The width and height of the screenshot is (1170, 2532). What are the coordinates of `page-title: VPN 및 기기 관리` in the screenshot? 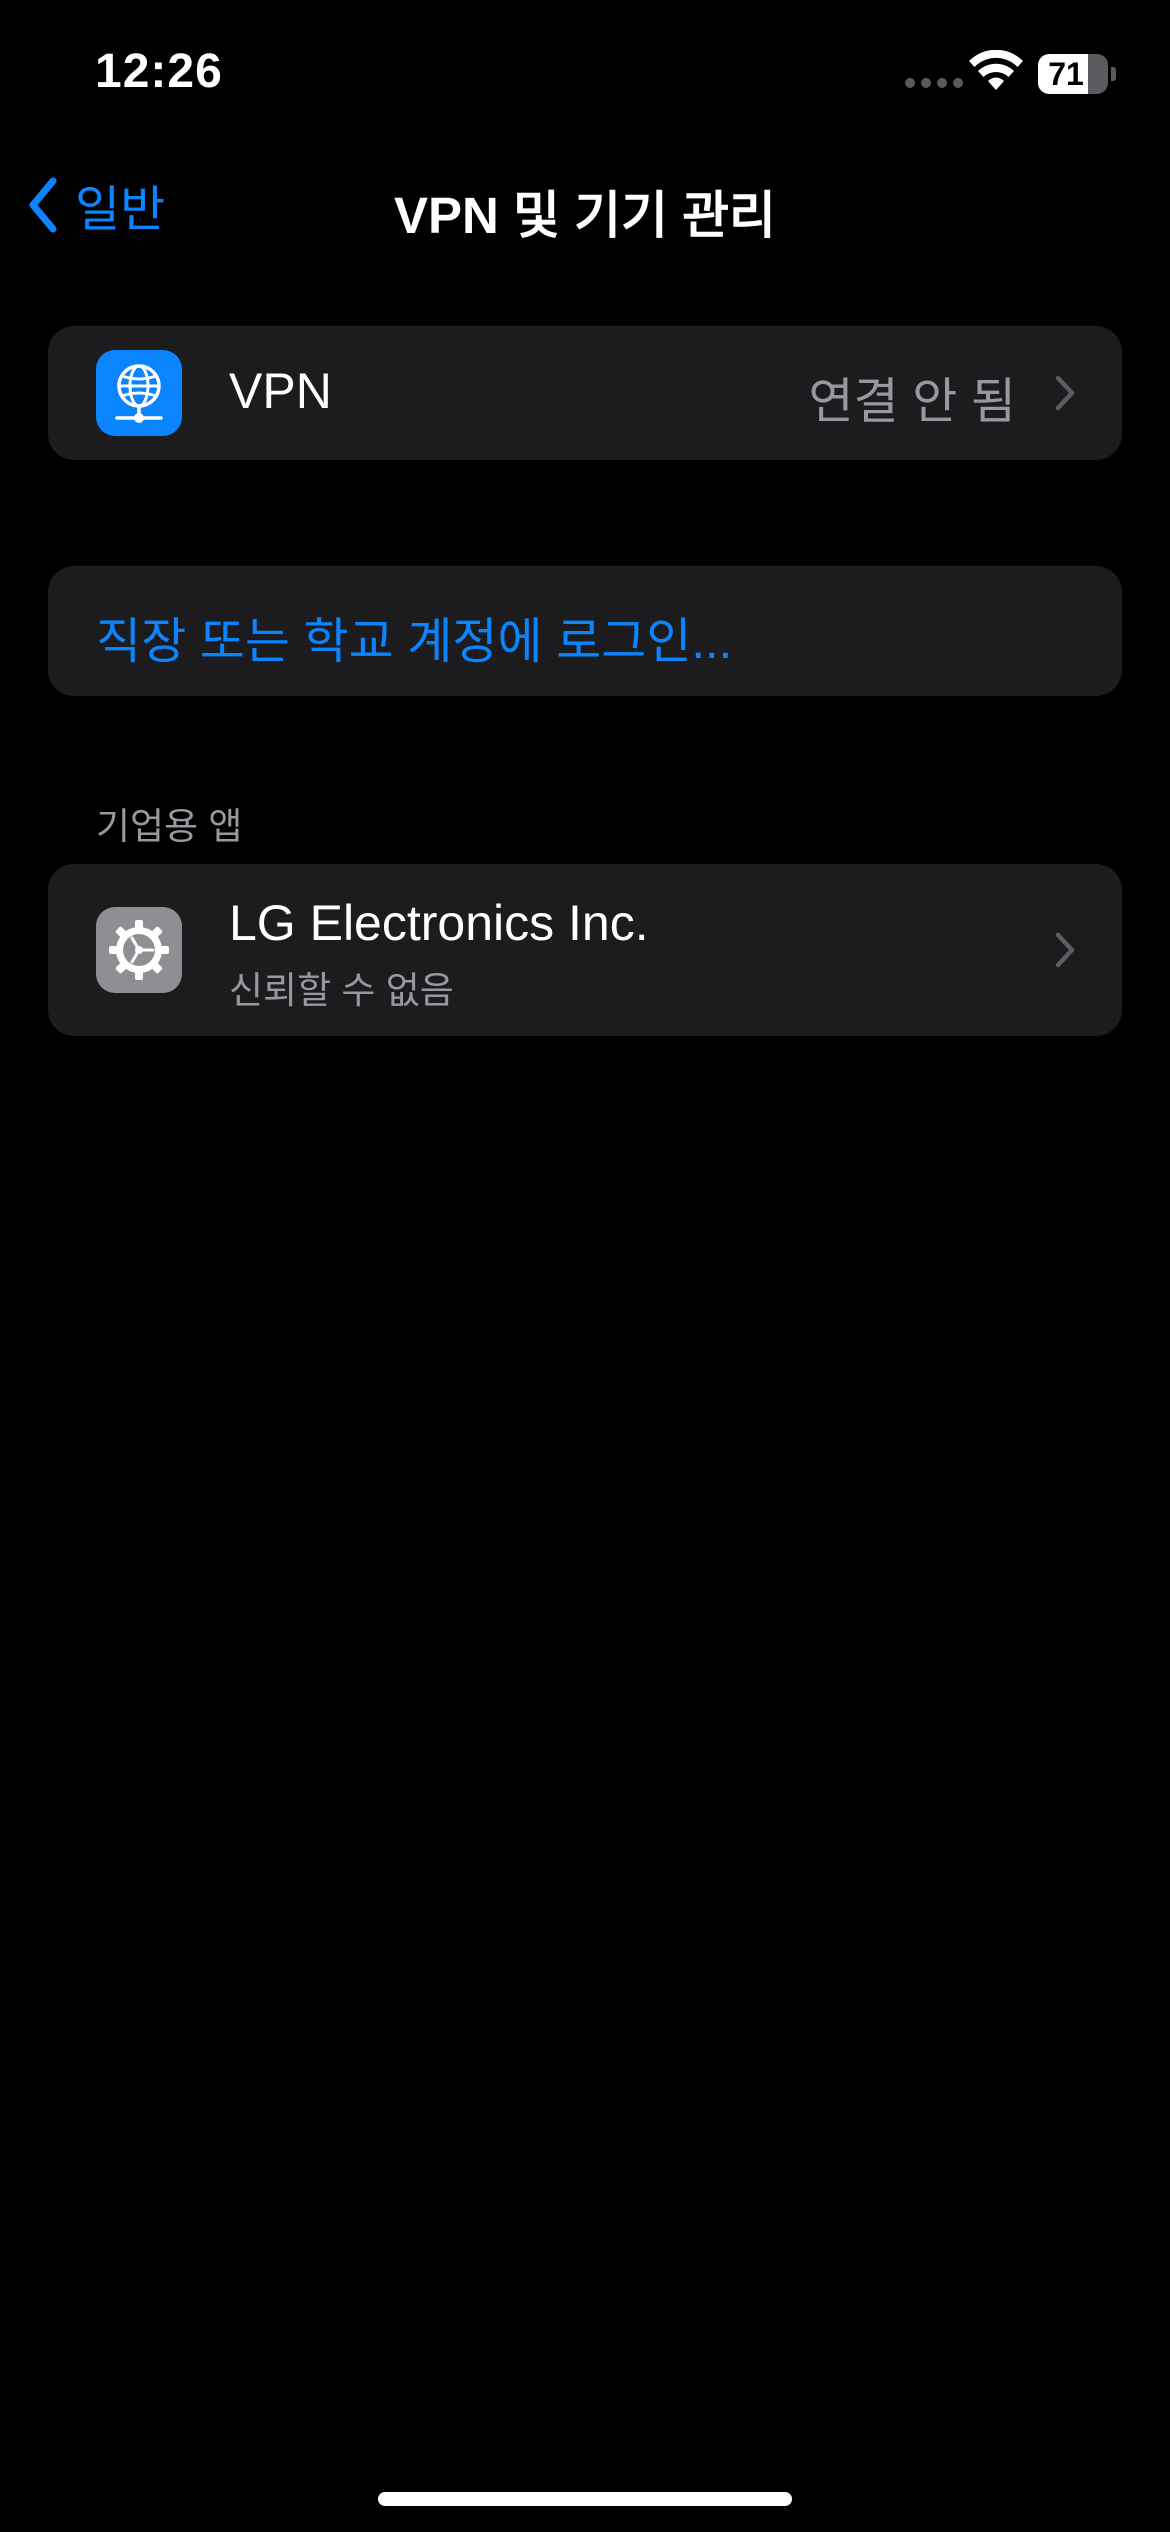 It's located at (585, 215).